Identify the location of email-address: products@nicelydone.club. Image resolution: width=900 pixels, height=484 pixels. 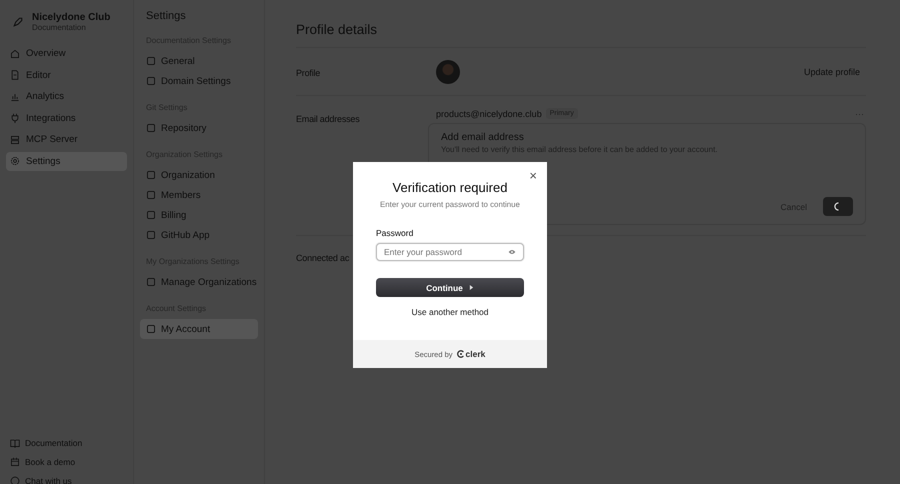
(489, 113).